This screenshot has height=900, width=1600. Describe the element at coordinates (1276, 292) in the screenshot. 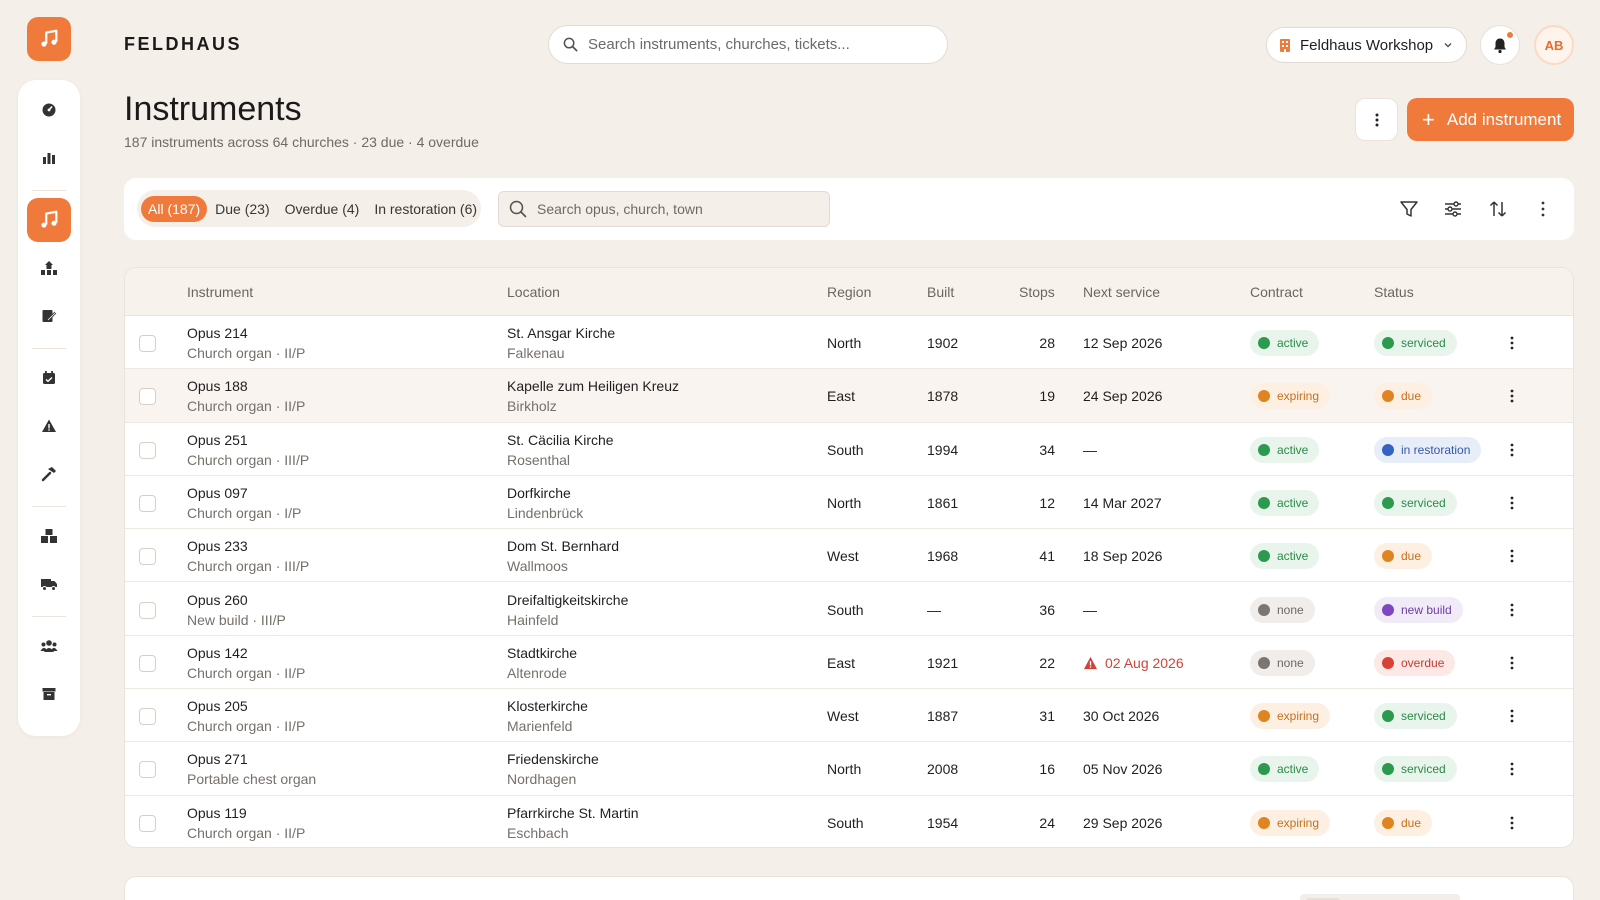

I see `col-contract: Contract` at that location.